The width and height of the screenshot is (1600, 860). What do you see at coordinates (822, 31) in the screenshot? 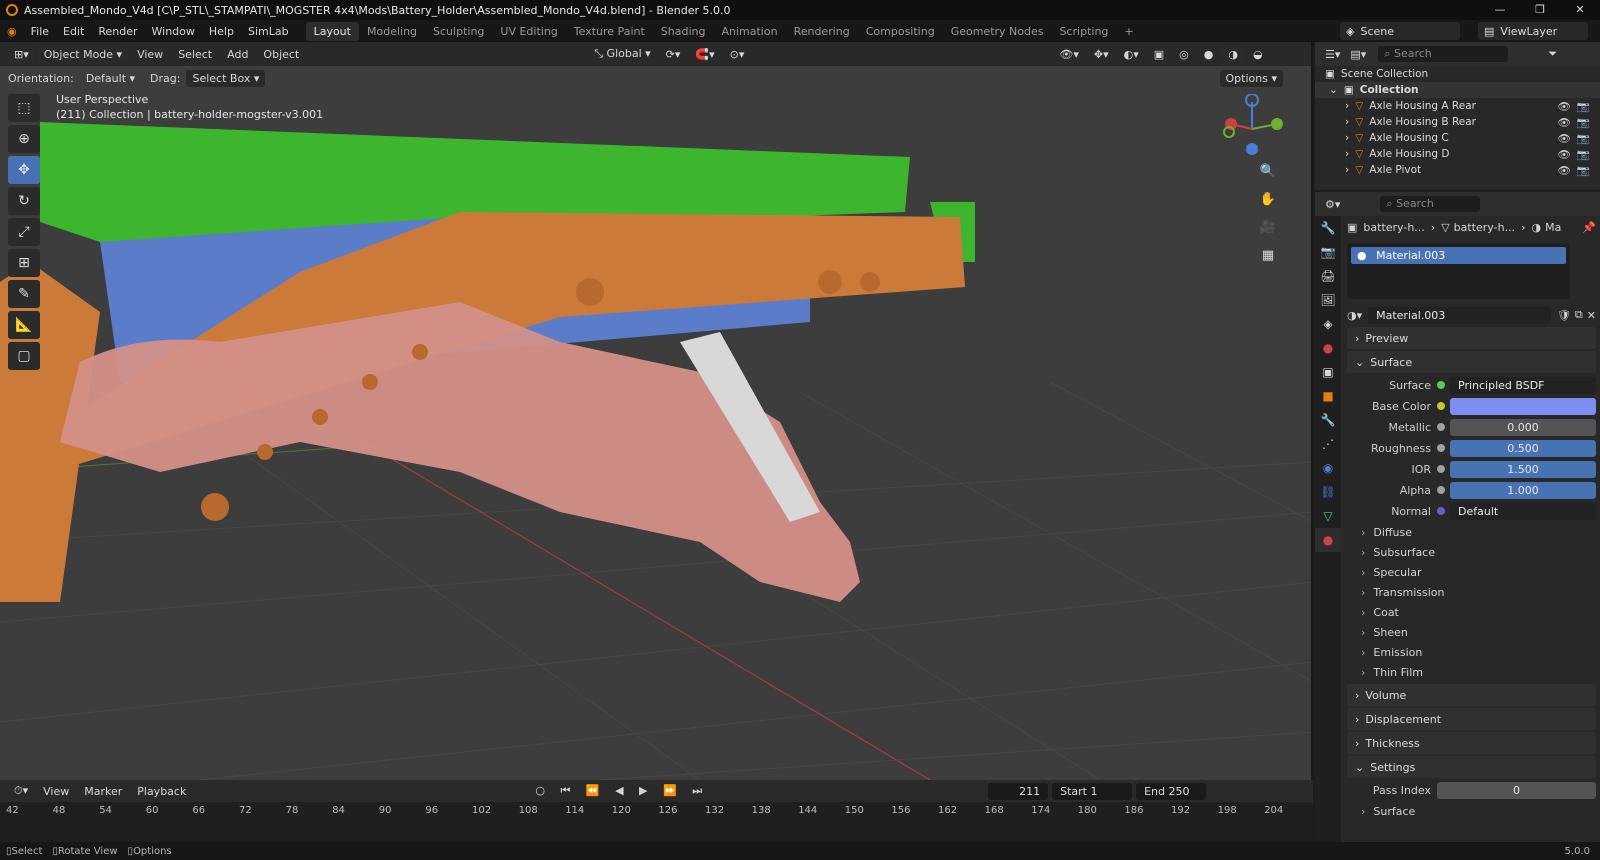
I see `tab-rendering: Rendering` at bounding box center [822, 31].